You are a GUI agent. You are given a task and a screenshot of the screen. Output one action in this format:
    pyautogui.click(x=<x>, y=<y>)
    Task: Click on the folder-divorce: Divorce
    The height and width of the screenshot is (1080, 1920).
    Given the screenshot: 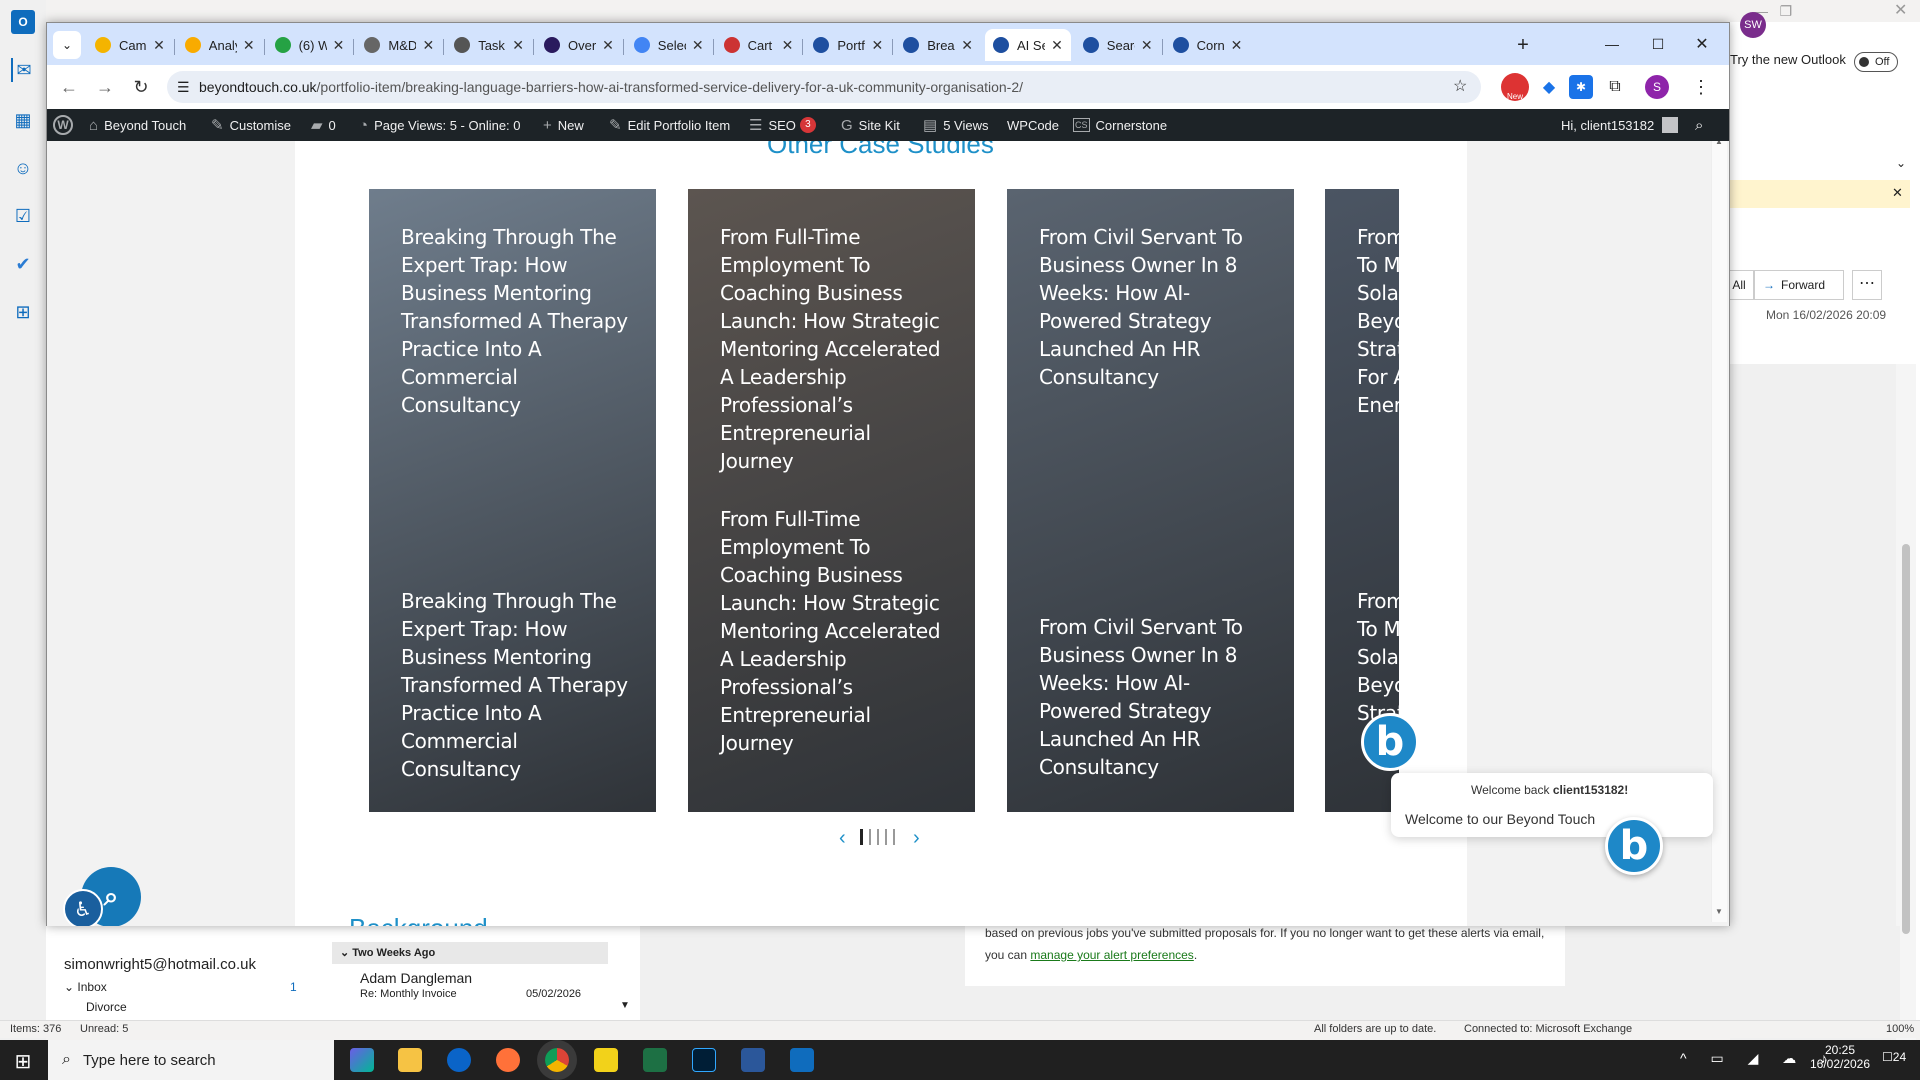 What is the action you would take?
    pyautogui.click(x=106, y=1007)
    